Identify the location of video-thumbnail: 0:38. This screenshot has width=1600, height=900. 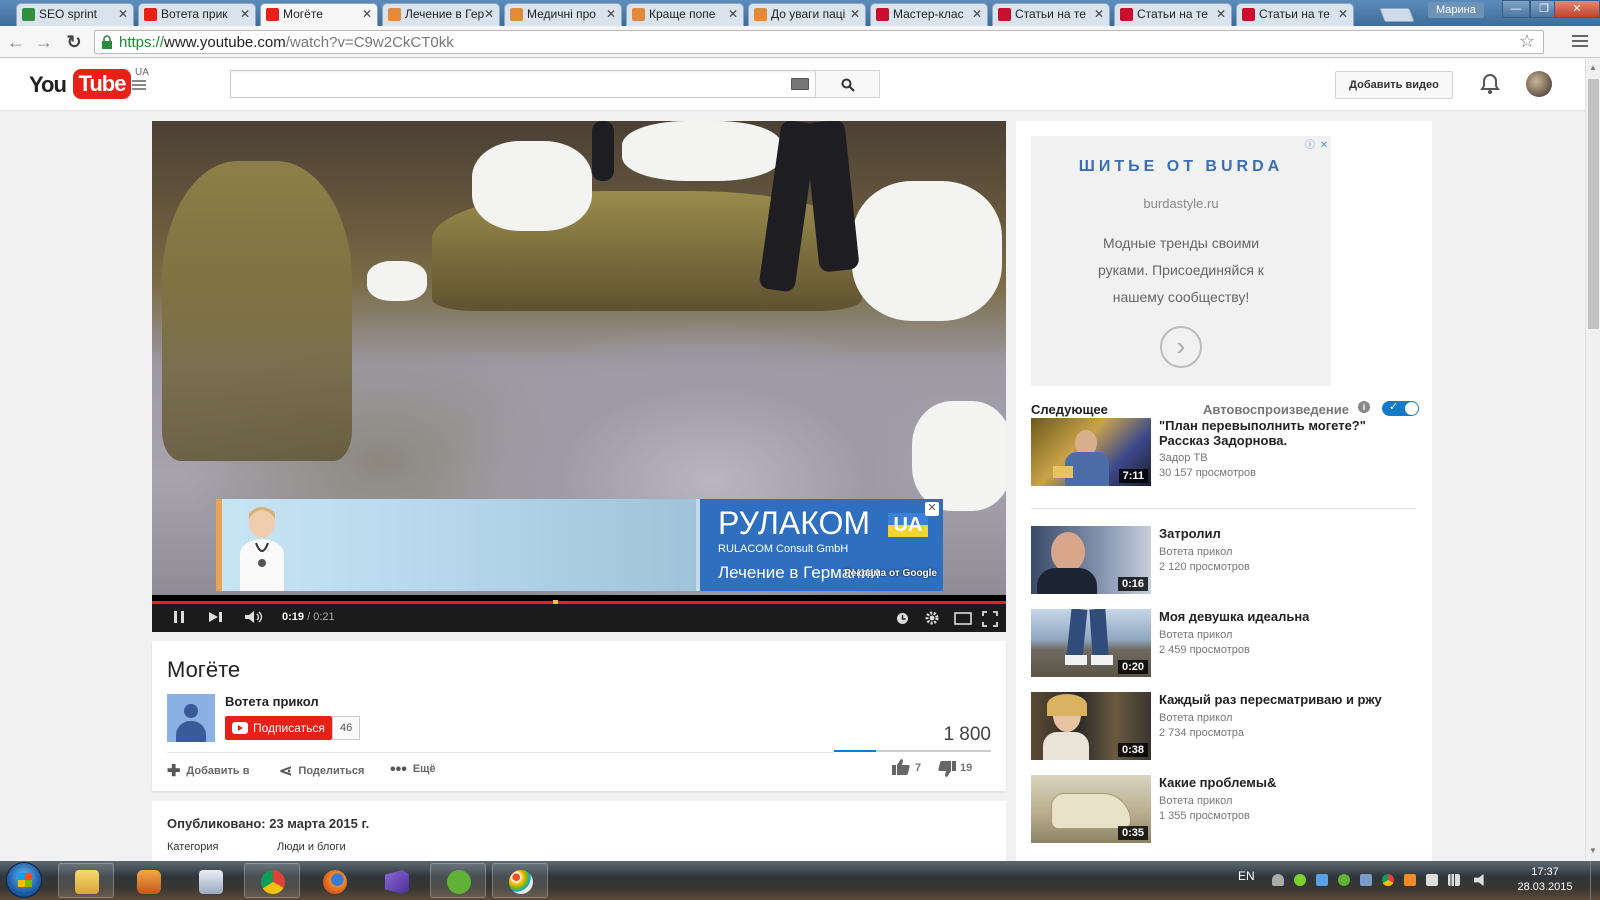
(1091, 726).